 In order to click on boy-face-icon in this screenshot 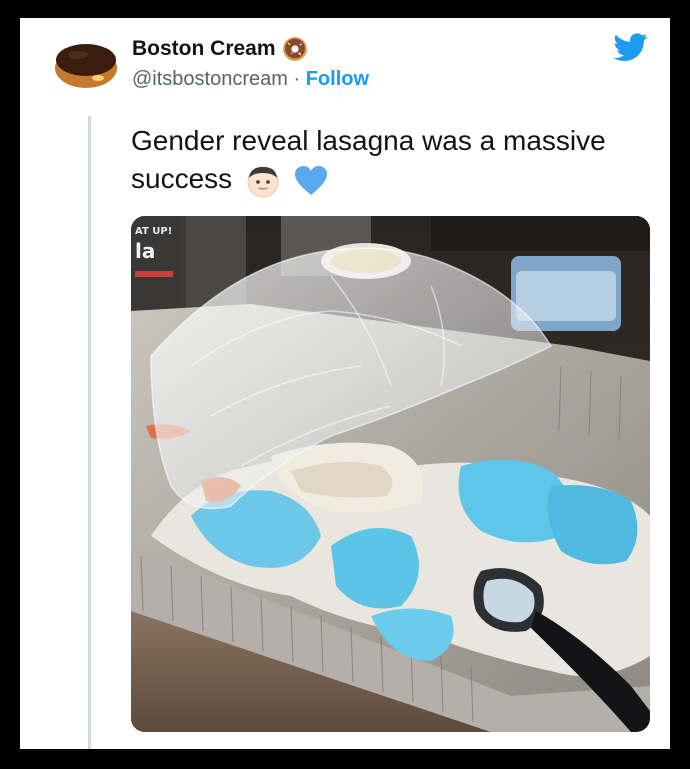, I will do `click(263, 182)`.